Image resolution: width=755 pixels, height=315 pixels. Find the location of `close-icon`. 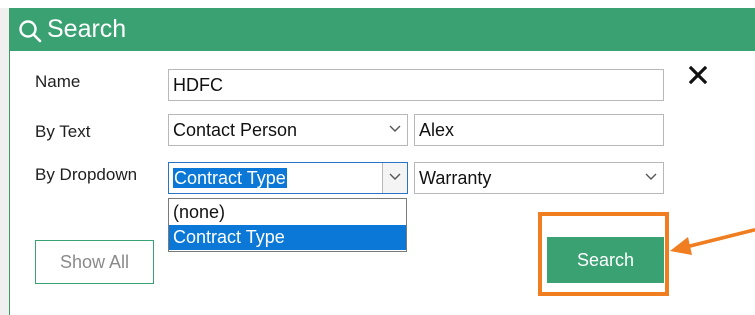

close-icon is located at coordinates (698, 75).